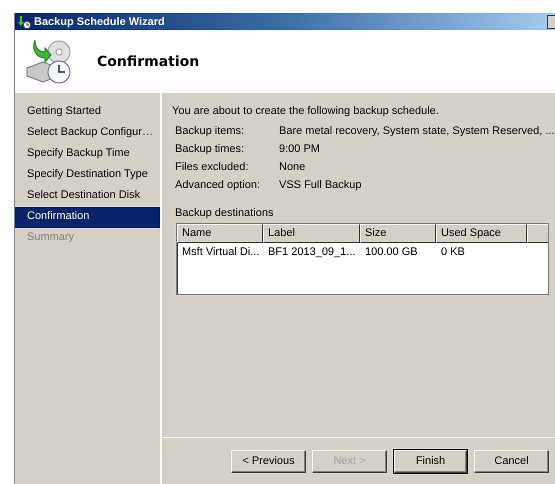 The width and height of the screenshot is (555, 484). Describe the element at coordinates (292, 167) in the screenshot. I see `detail-value: None` at that location.